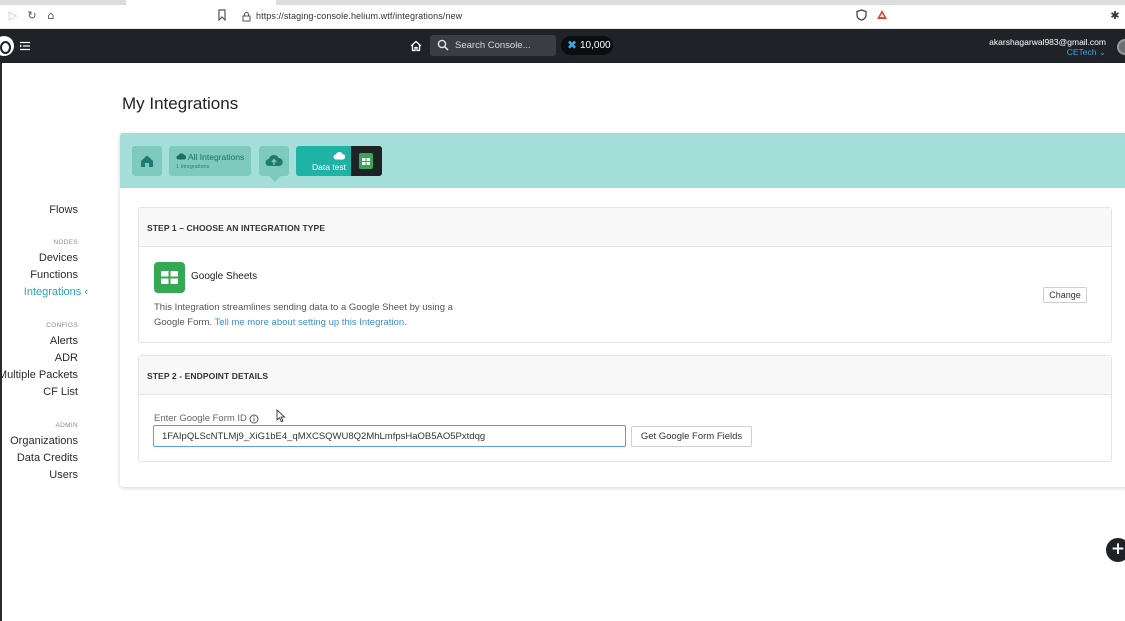 This screenshot has width=1125, height=621. Describe the element at coordinates (180, 103) in the screenshot. I see `page-title: My Integrations` at that location.